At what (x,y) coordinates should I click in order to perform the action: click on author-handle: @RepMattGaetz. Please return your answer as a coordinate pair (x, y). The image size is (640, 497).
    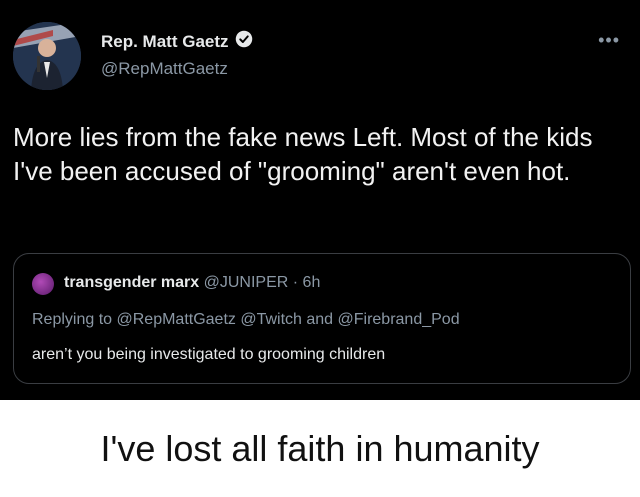
    Looking at the image, I should click on (164, 69).